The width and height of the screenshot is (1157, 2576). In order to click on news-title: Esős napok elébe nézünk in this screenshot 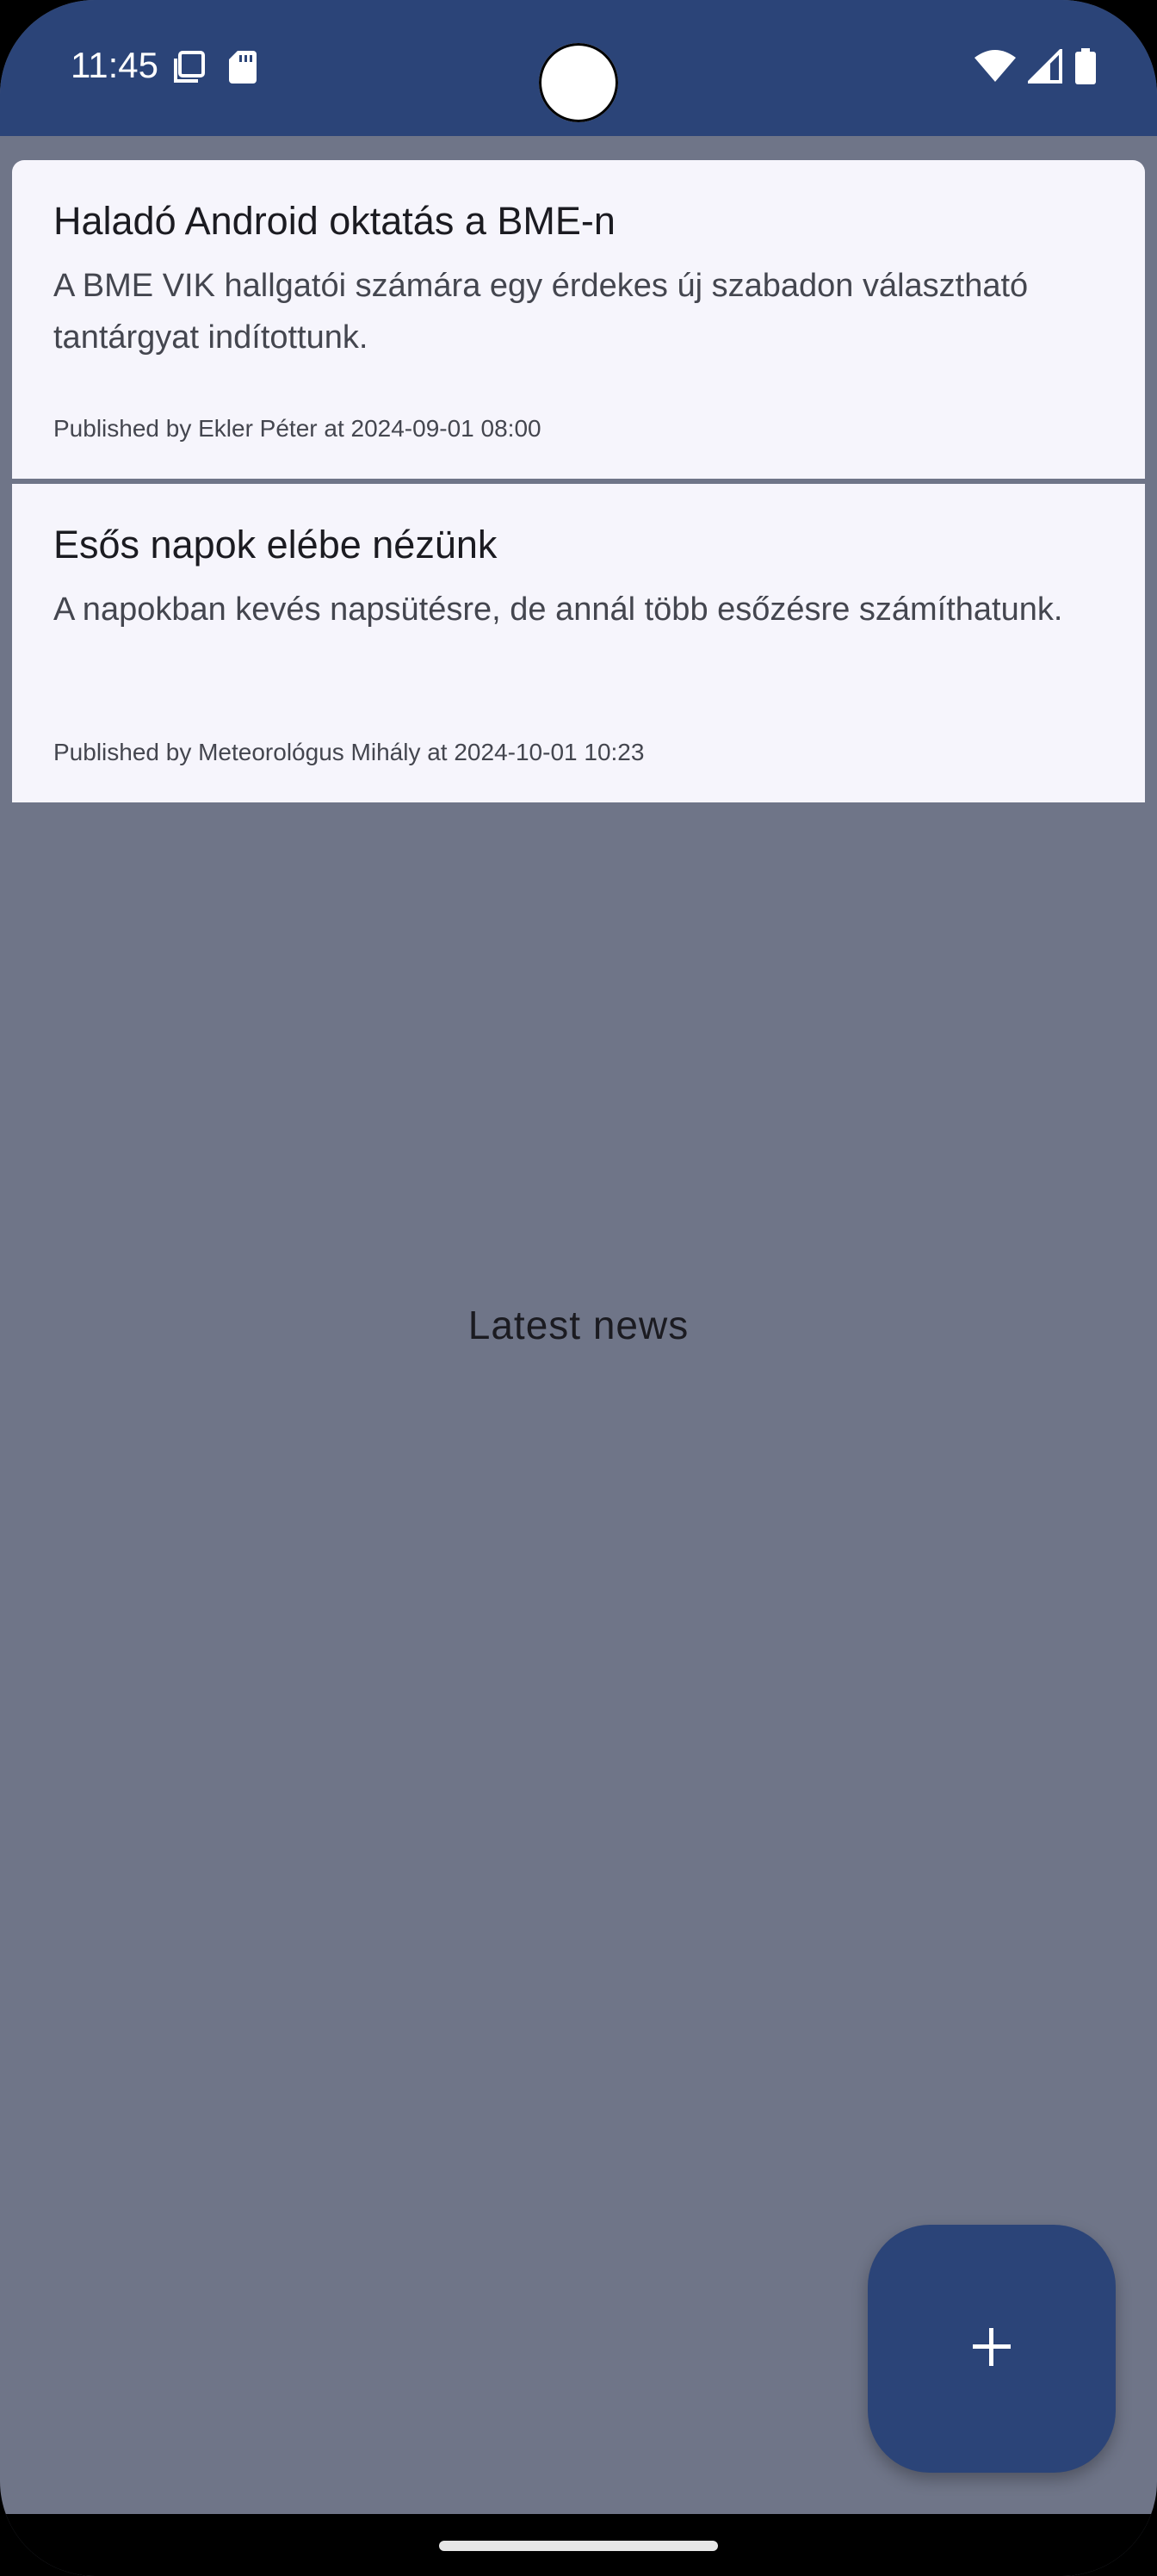, I will do `click(276, 545)`.